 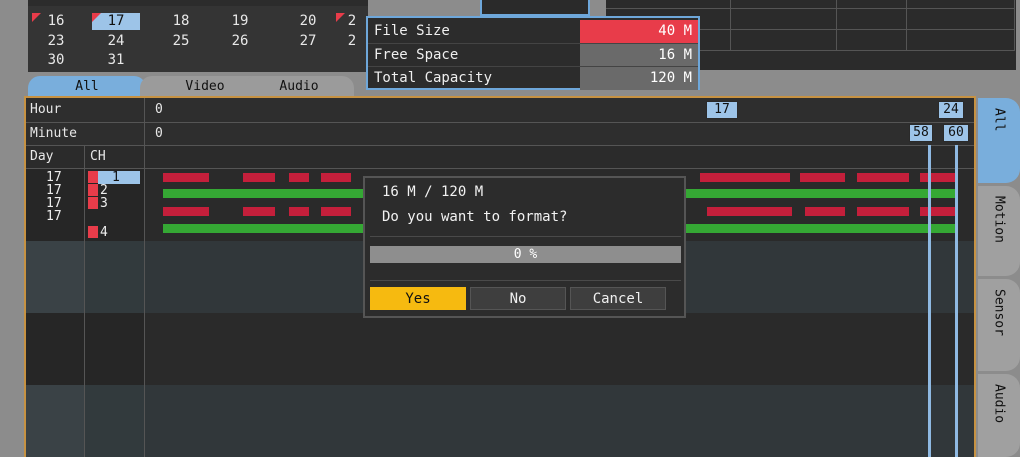 I want to click on dialog-title: 16 M / 120 M, so click(x=433, y=192).